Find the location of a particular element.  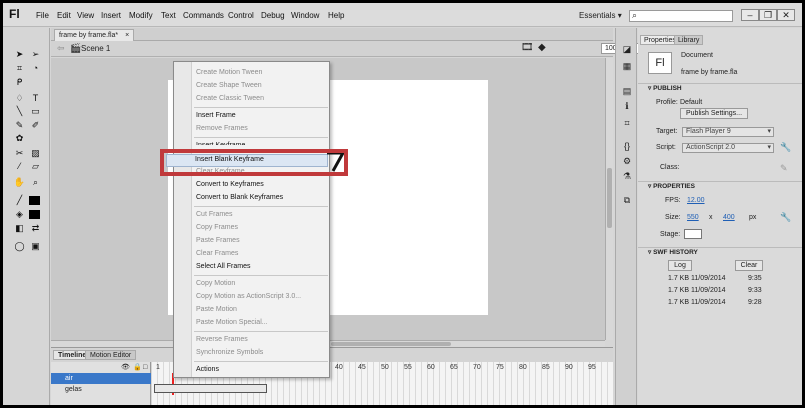

vertical-scrollbar is located at coordinates (609, 199).